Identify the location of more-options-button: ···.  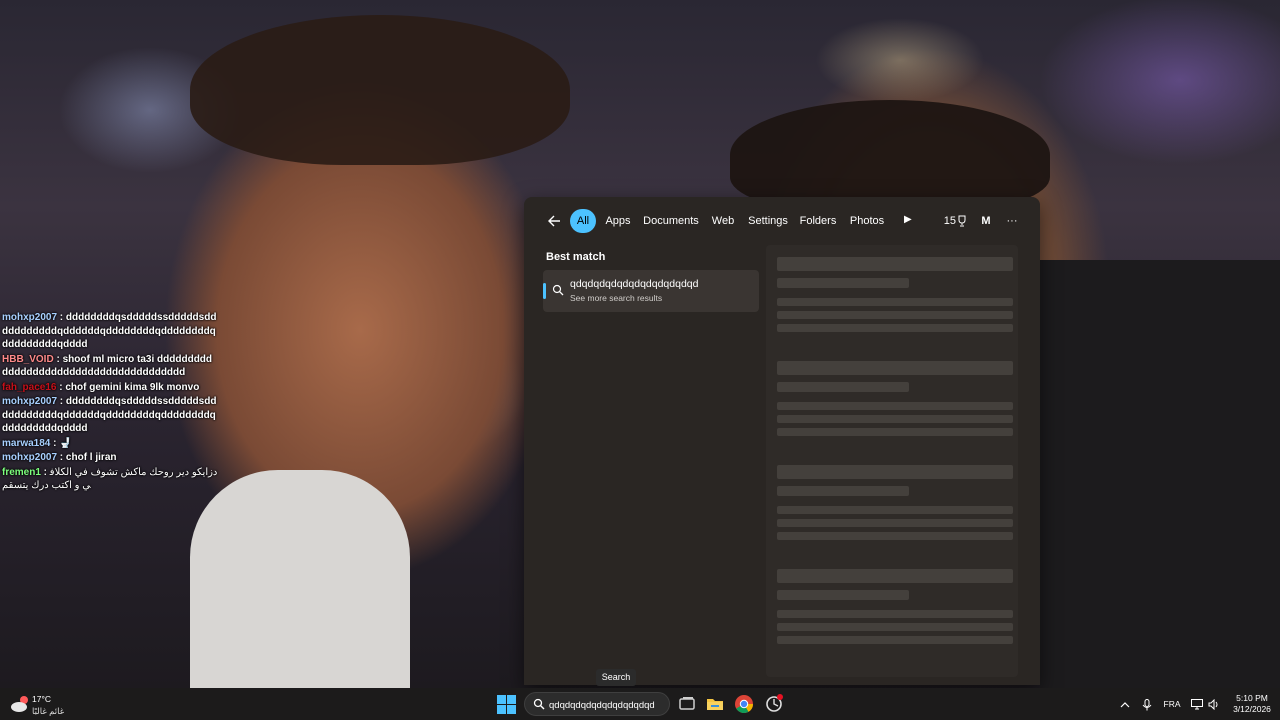
(1012, 221).